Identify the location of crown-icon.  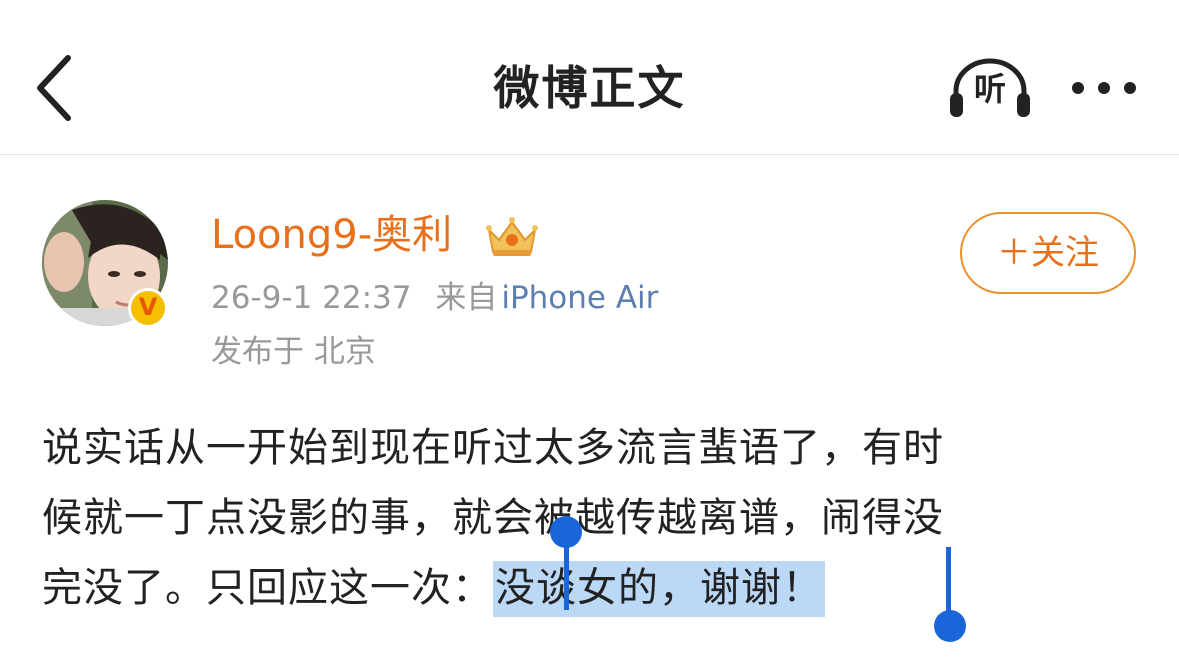
(512, 236).